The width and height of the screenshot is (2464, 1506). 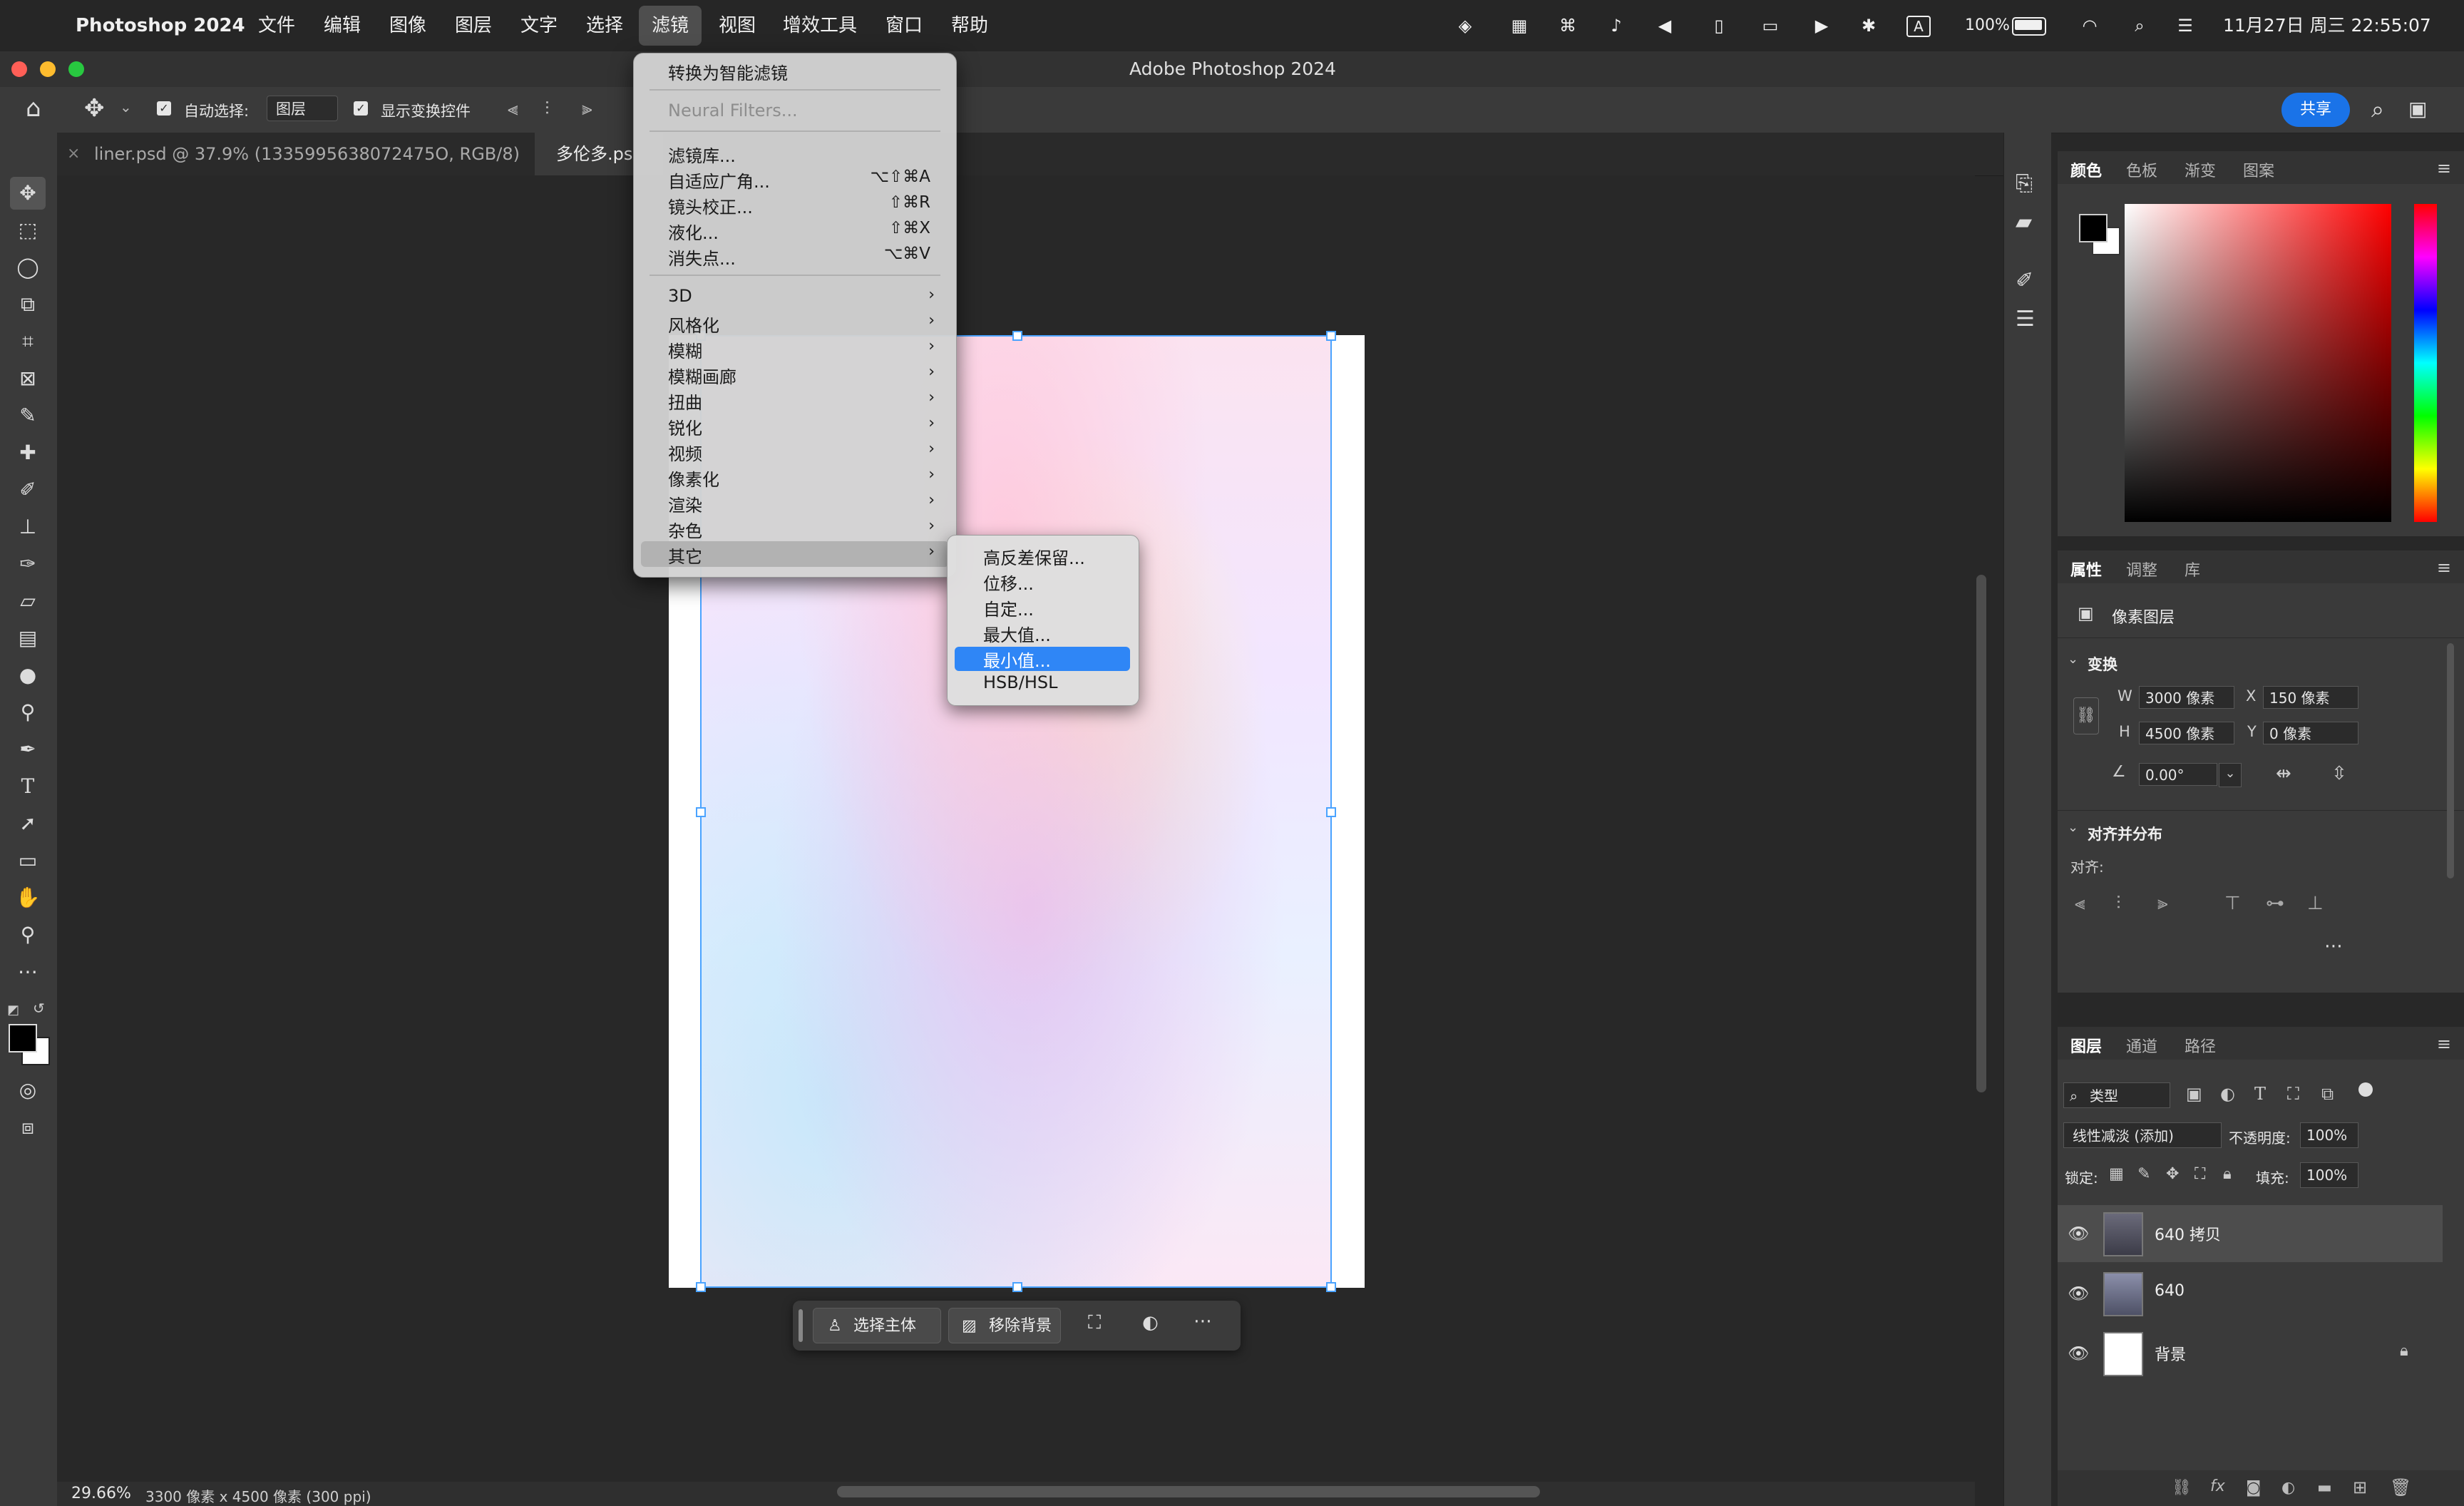 What do you see at coordinates (28, 823) in the screenshot?
I see `path-select-tool-icon: ➚` at bounding box center [28, 823].